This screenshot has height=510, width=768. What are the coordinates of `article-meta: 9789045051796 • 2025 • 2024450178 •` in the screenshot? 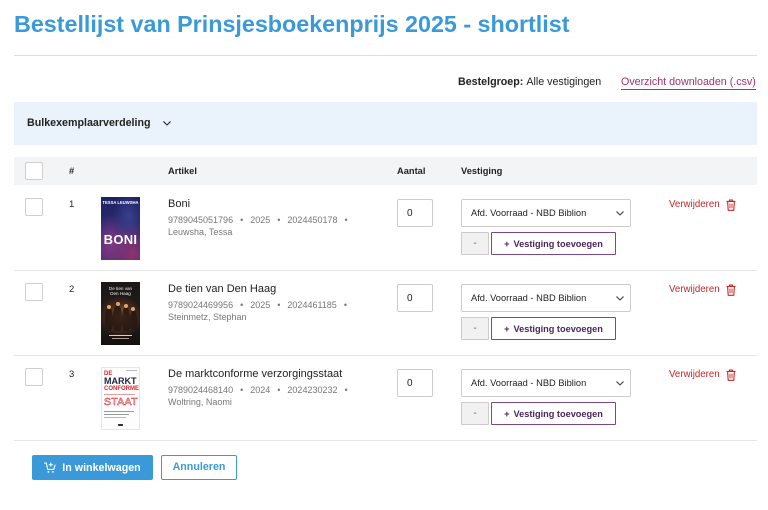 It's located at (261, 220).